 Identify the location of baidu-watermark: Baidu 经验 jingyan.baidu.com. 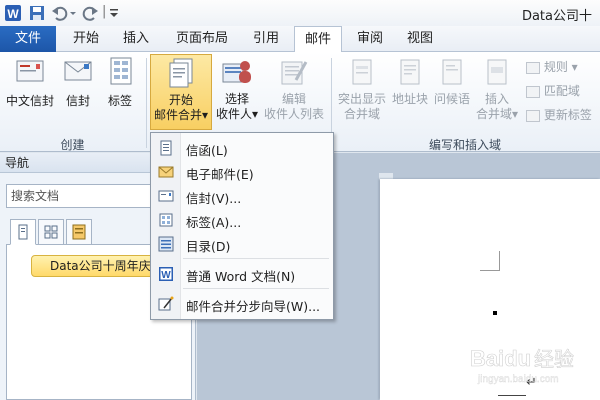
(532, 365).